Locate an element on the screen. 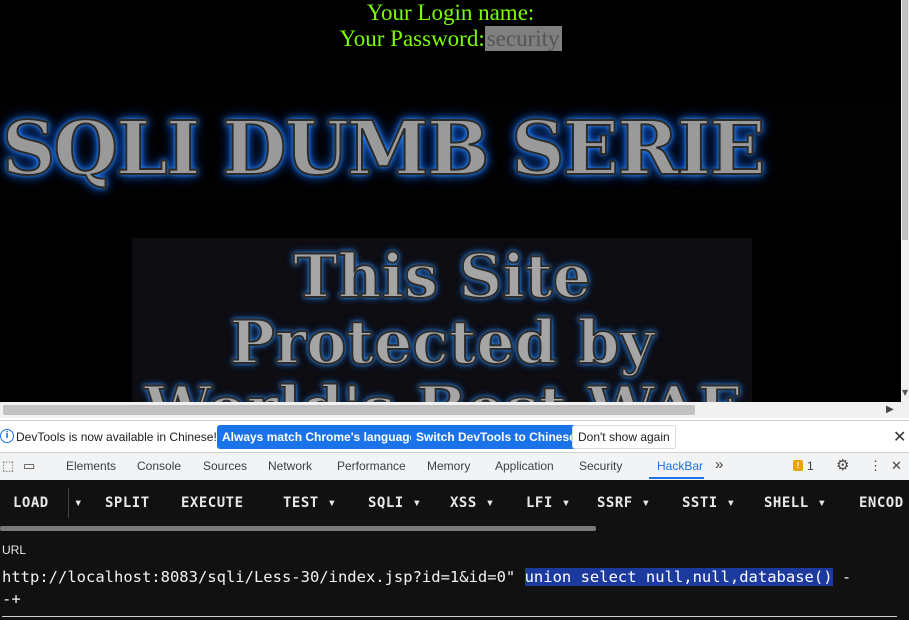 This screenshot has height=620, width=909. close-icon: ✕ is located at coordinates (899, 436).